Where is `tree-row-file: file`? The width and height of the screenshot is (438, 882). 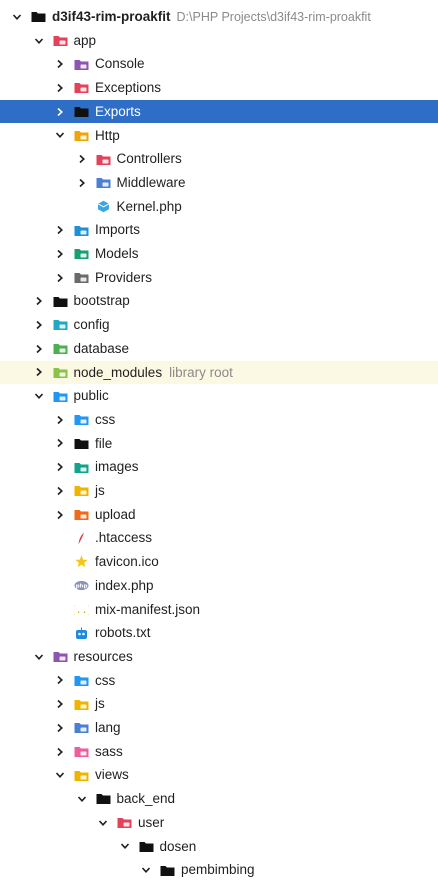 tree-row-file: file is located at coordinates (219, 444).